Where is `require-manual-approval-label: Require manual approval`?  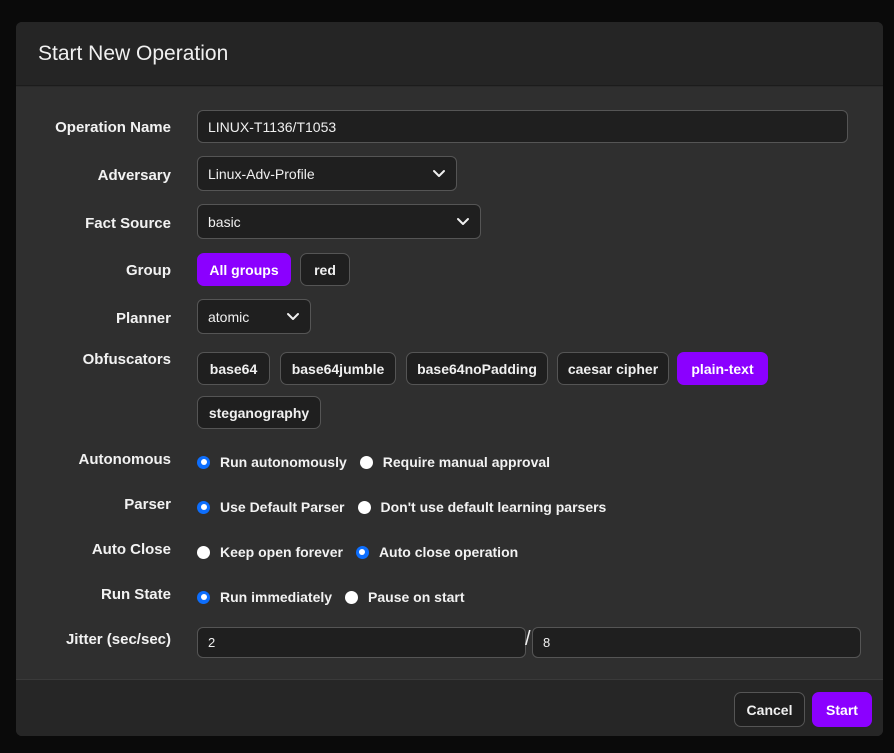 require-manual-approval-label: Require manual approval is located at coordinates (466, 462).